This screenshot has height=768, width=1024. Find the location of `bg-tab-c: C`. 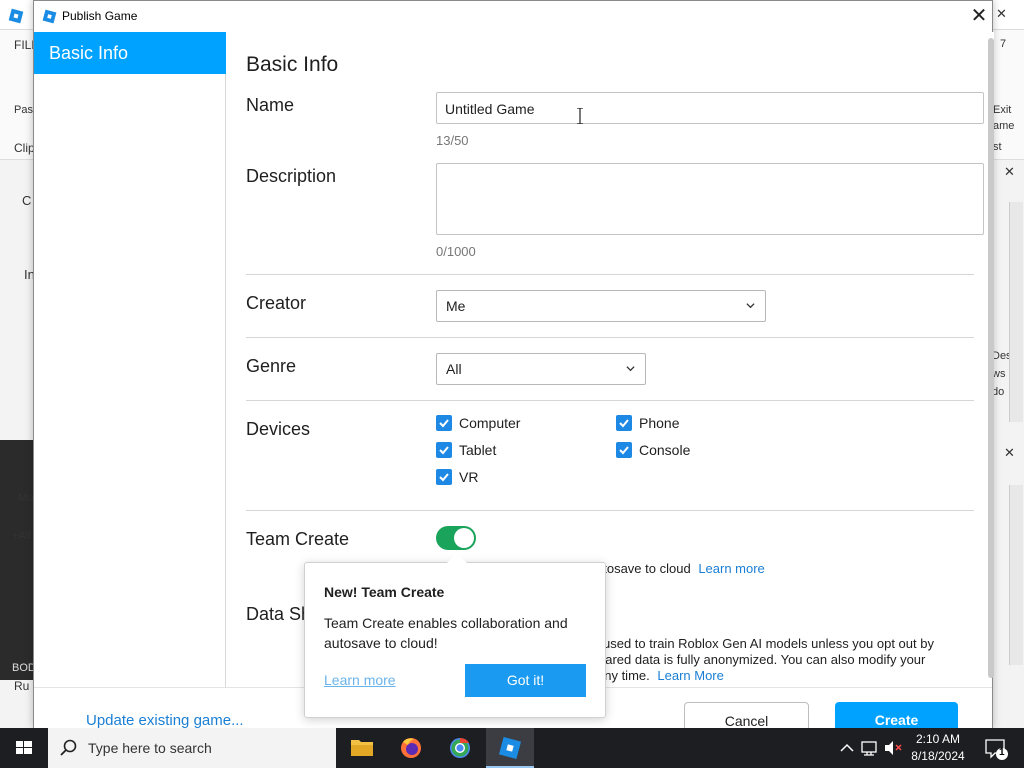

bg-tab-c: C is located at coordinates (26, 200).